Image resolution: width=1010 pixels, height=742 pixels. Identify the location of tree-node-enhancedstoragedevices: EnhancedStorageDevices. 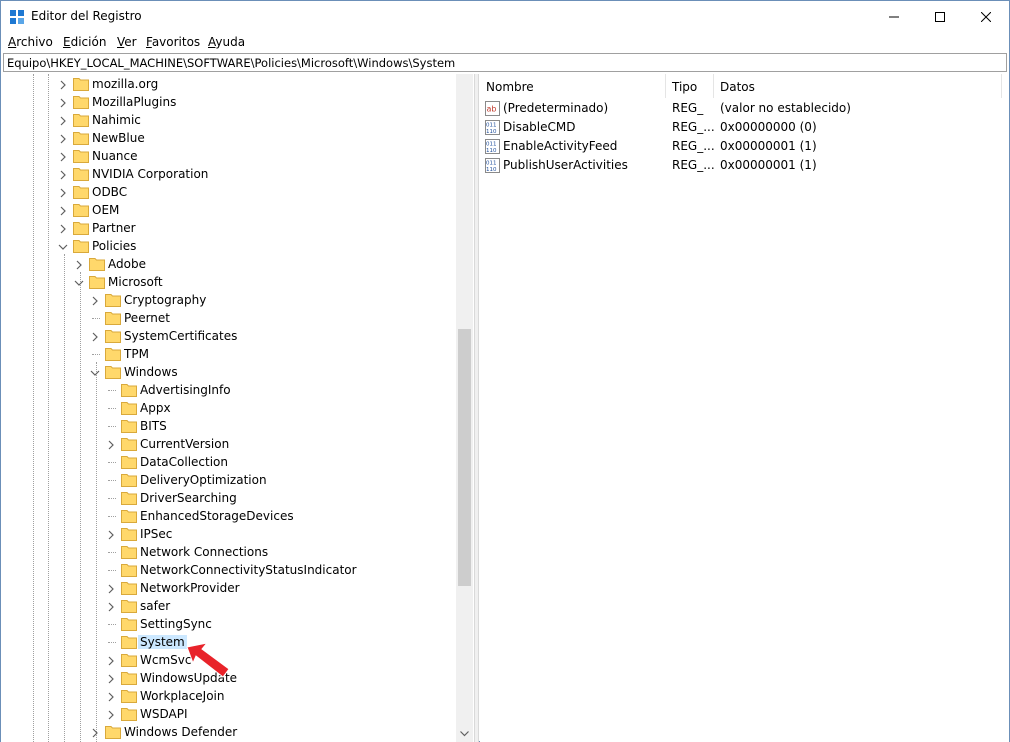
(228, 516).